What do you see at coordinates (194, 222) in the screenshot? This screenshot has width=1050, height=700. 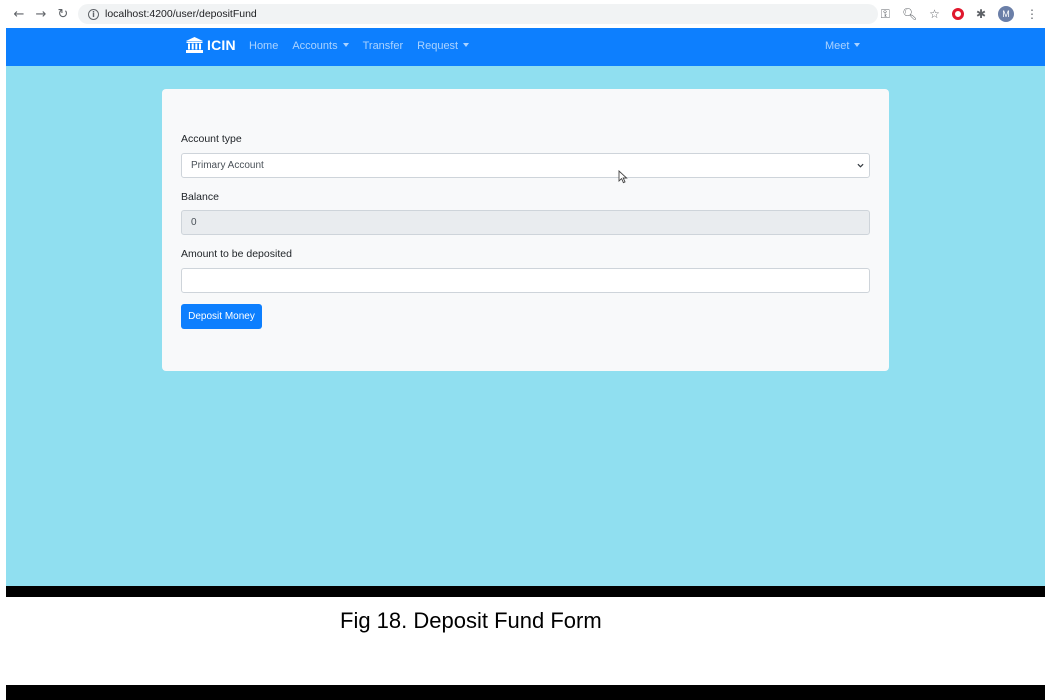 I see `balance-value: 0` at bounding box center [194, 222].